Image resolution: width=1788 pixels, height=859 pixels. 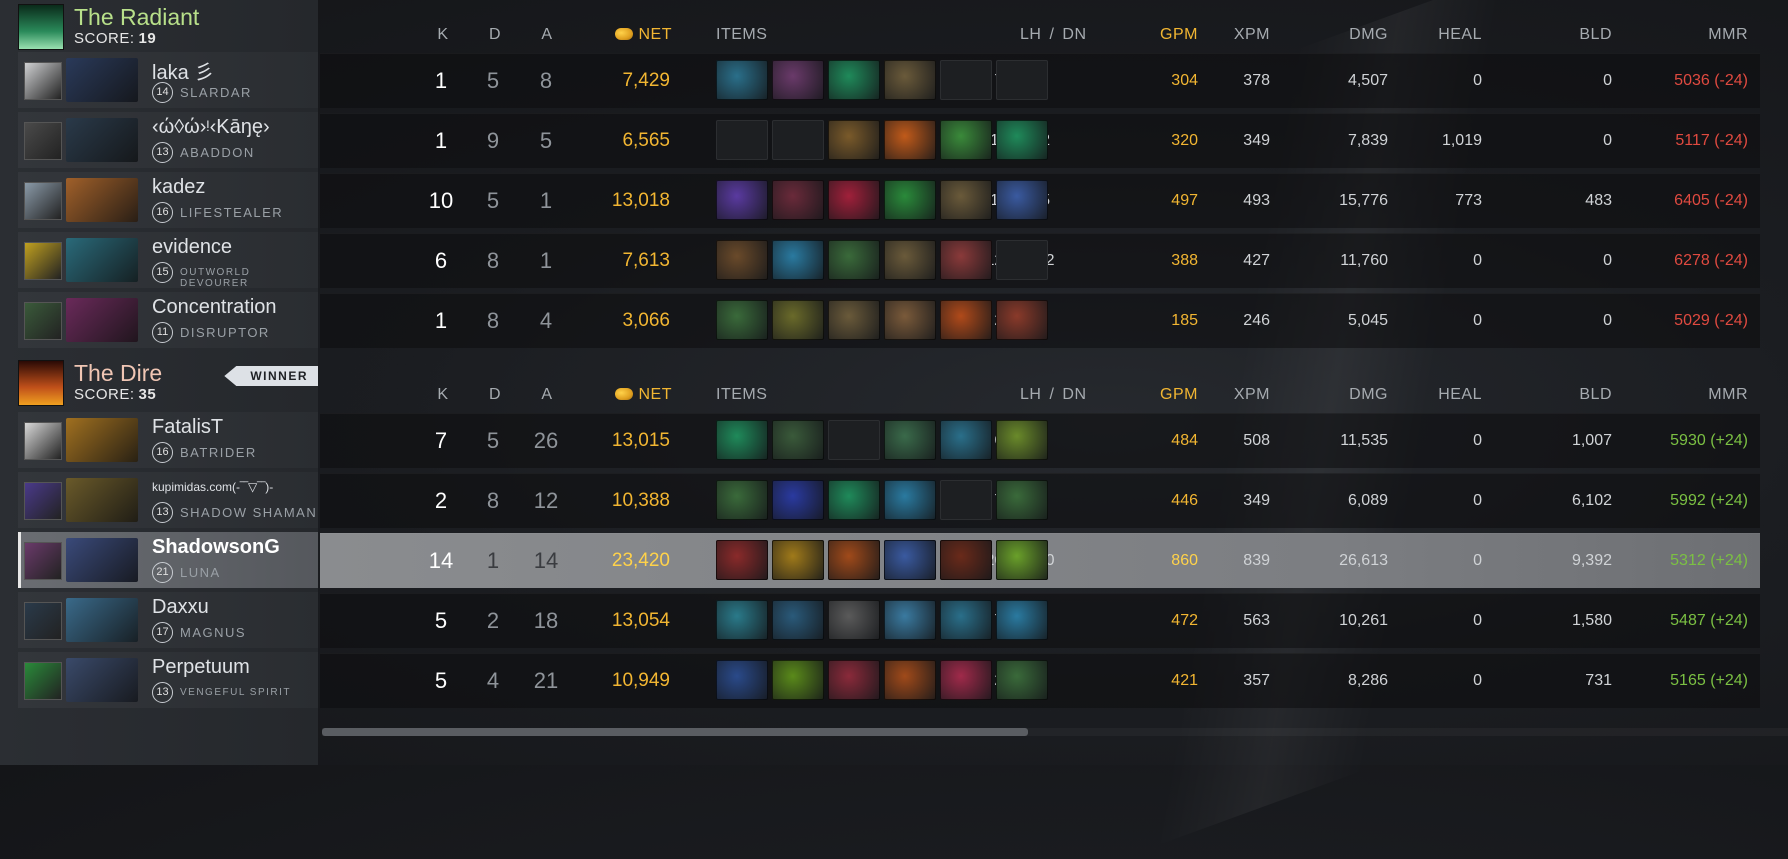 I want to click on player-card: Concentration 11 DISRUPTOR, so click(x=168, y=320).